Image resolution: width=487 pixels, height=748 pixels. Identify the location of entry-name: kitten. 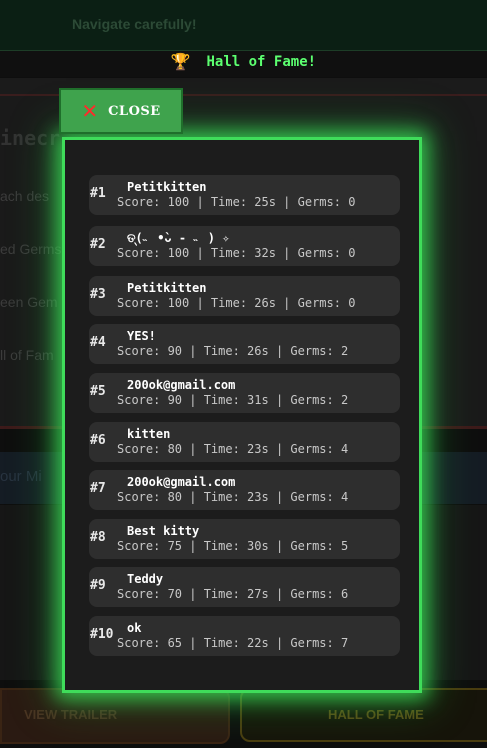
(149, 434).